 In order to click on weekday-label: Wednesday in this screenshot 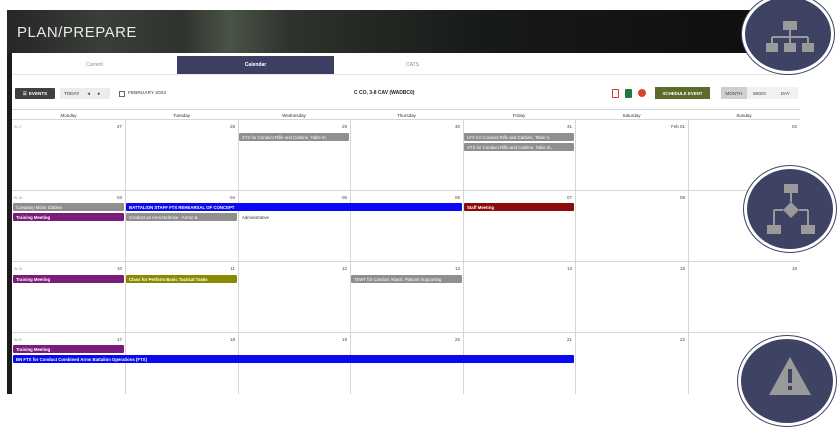, I will do `click(294, 115)`.